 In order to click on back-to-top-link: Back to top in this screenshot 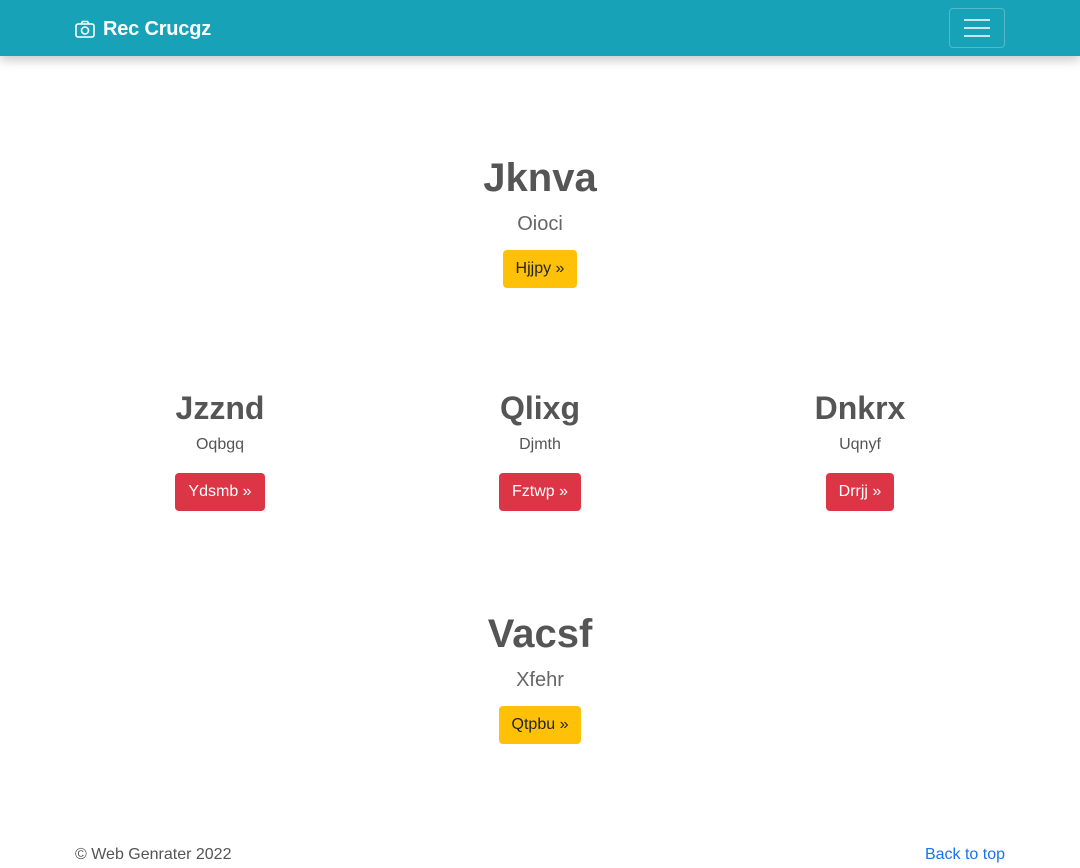, I will do `click(965, 855)`.